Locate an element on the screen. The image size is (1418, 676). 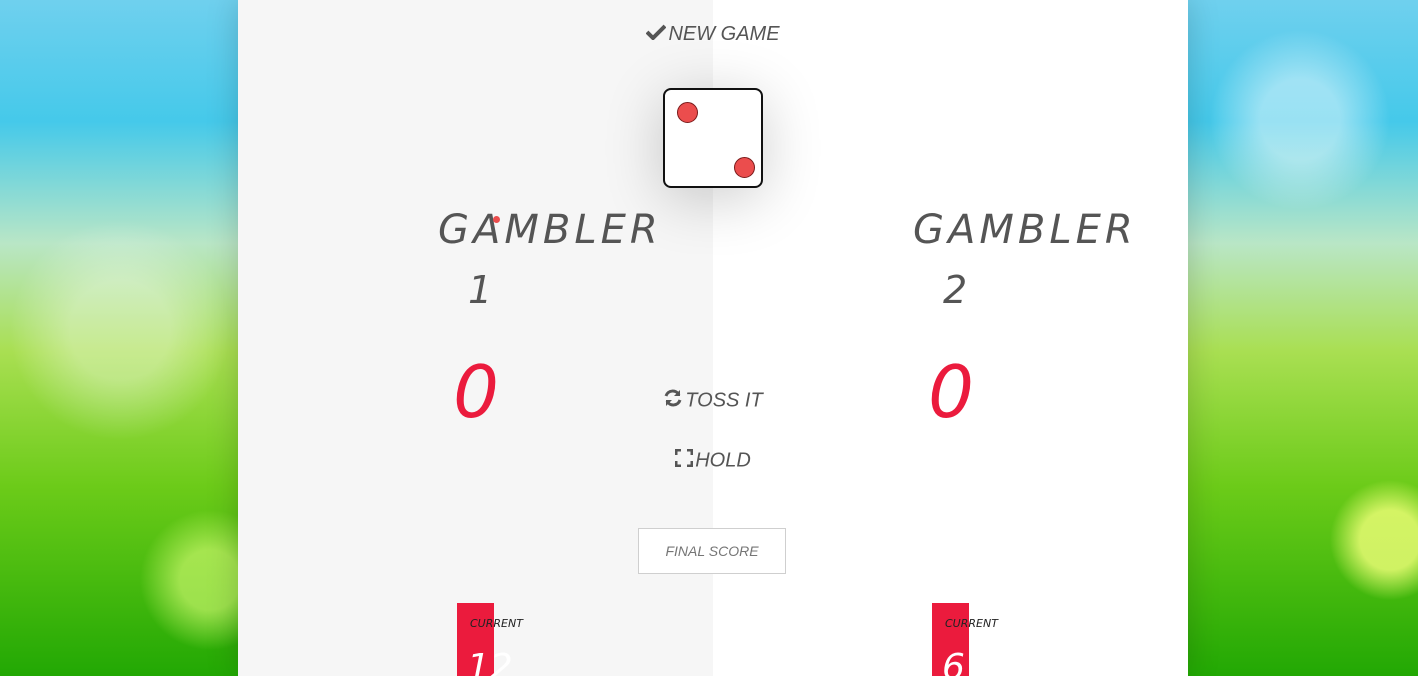
player-1-name-label: GAMBLER is located at coordinates (550, 230).